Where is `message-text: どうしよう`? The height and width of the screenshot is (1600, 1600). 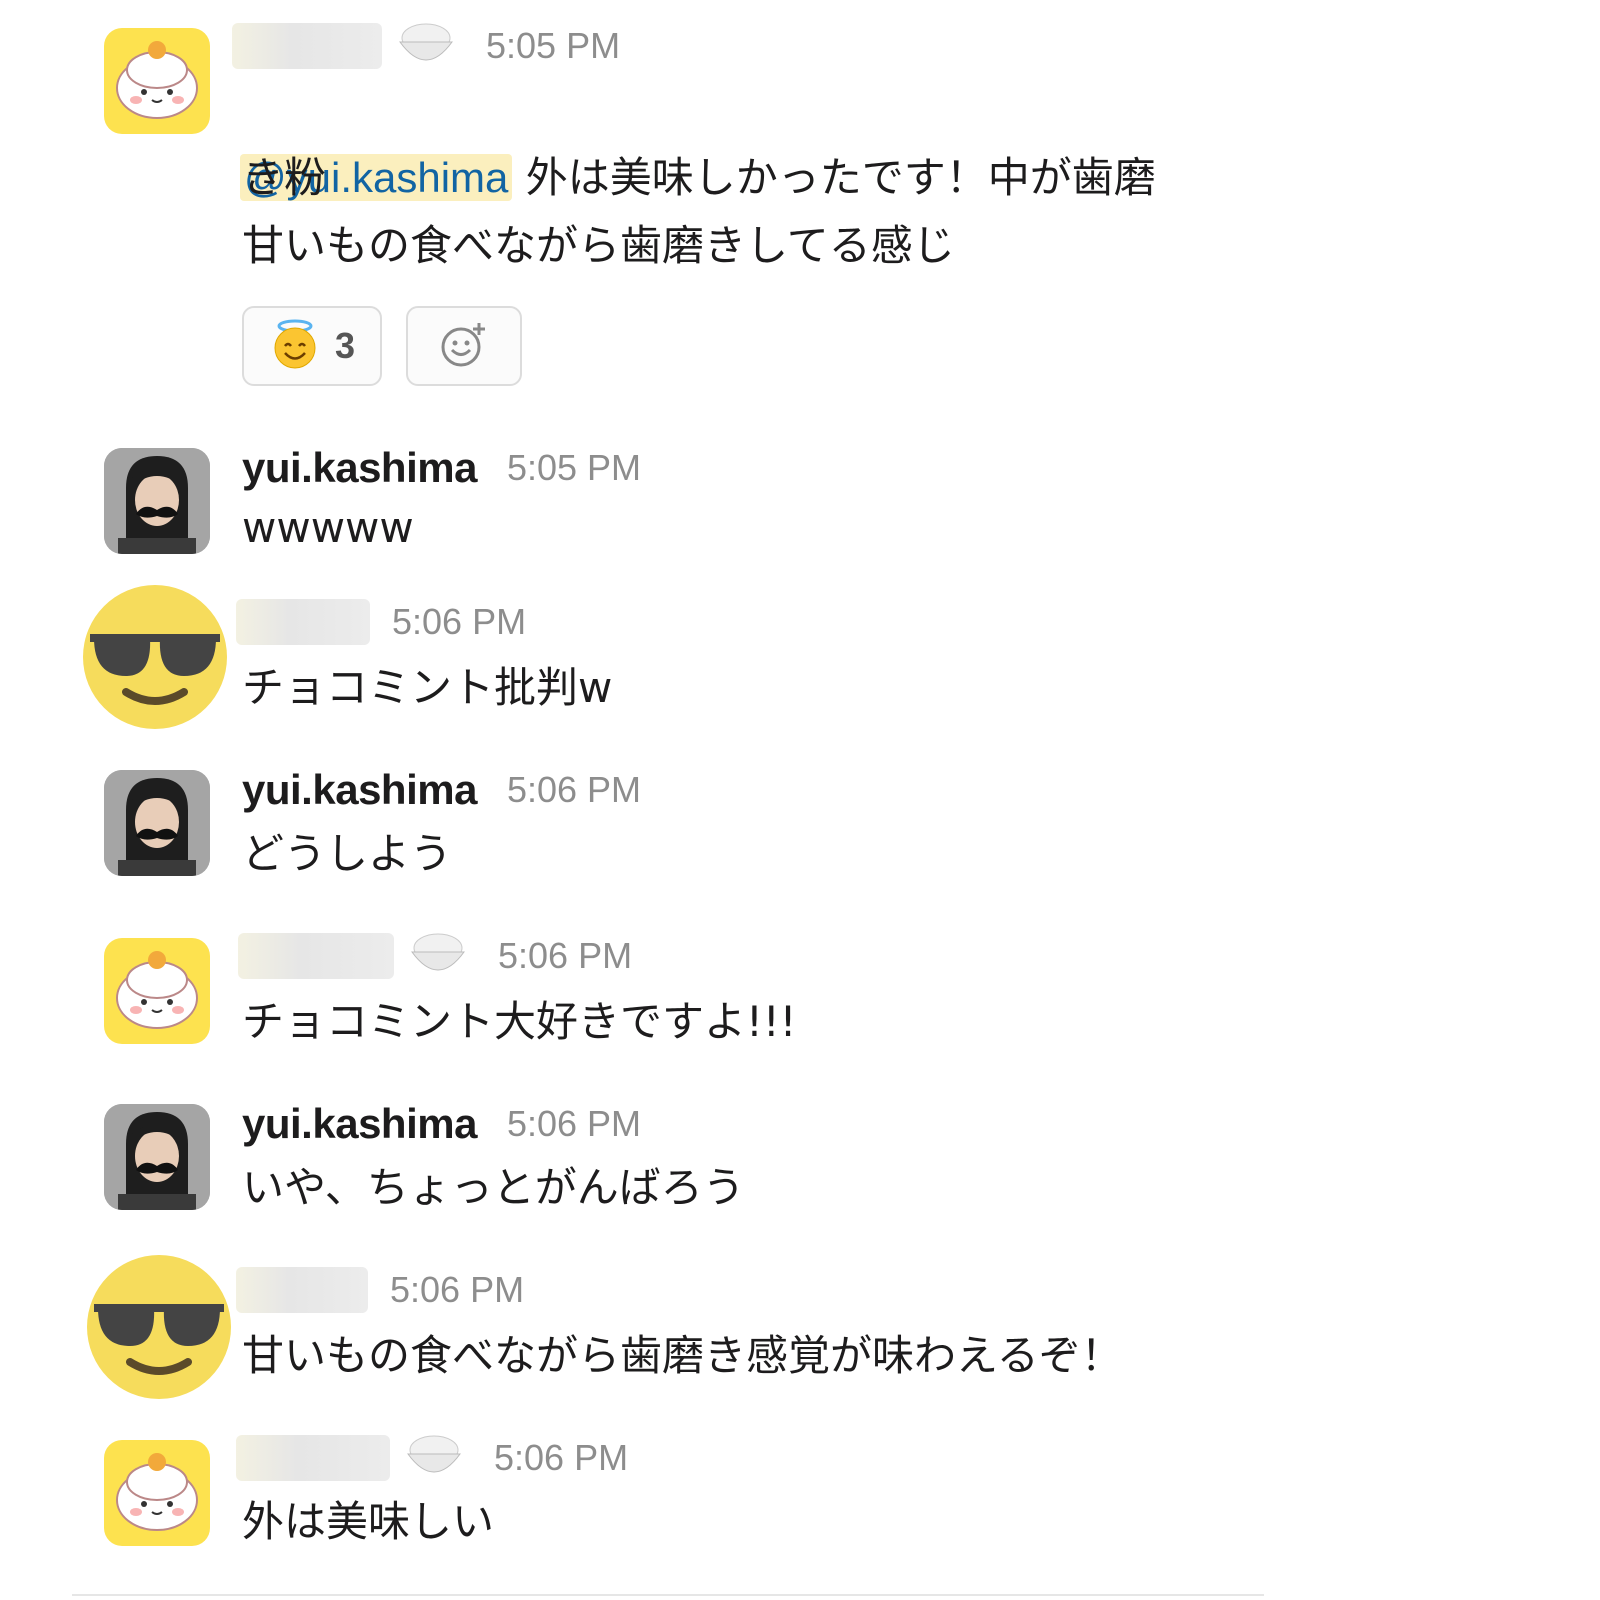
message-text: どうしよう is located at coordinates (347, 853).